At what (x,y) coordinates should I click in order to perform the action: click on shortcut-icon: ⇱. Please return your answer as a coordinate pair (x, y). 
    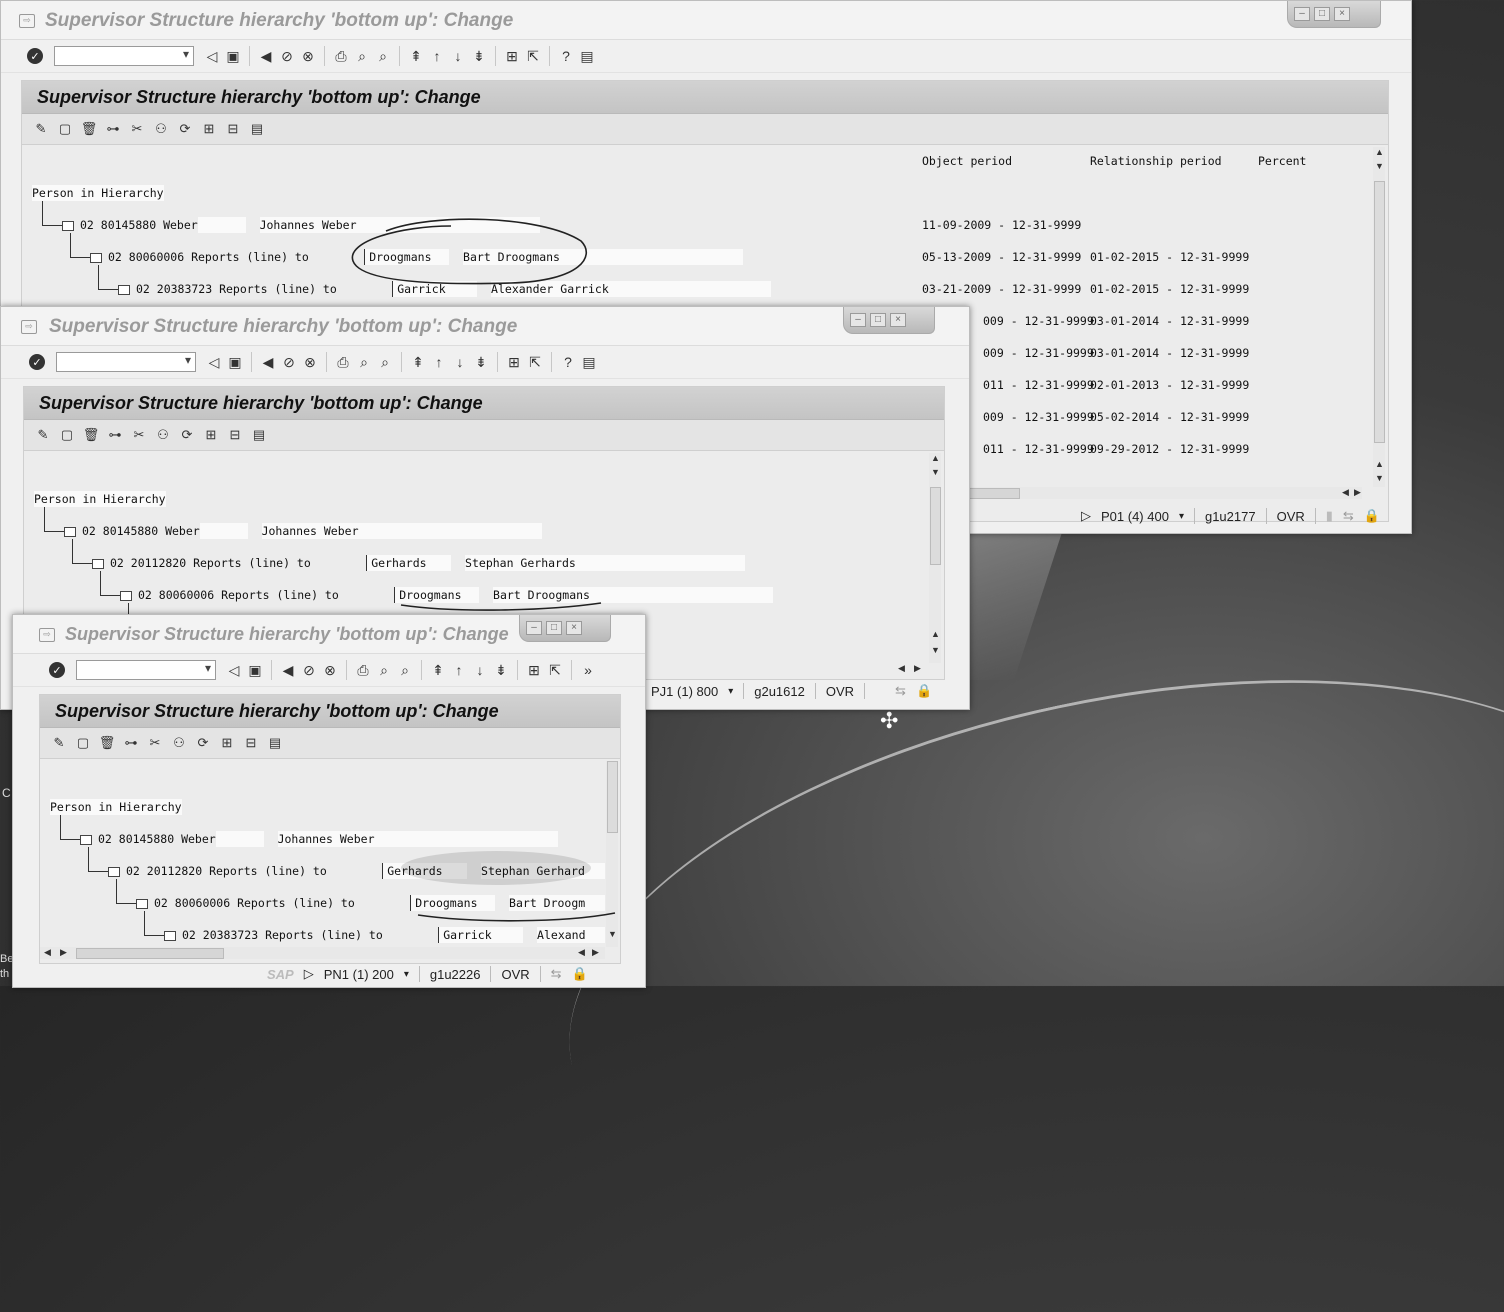
    Looking at the image, I should click on (533, 56).